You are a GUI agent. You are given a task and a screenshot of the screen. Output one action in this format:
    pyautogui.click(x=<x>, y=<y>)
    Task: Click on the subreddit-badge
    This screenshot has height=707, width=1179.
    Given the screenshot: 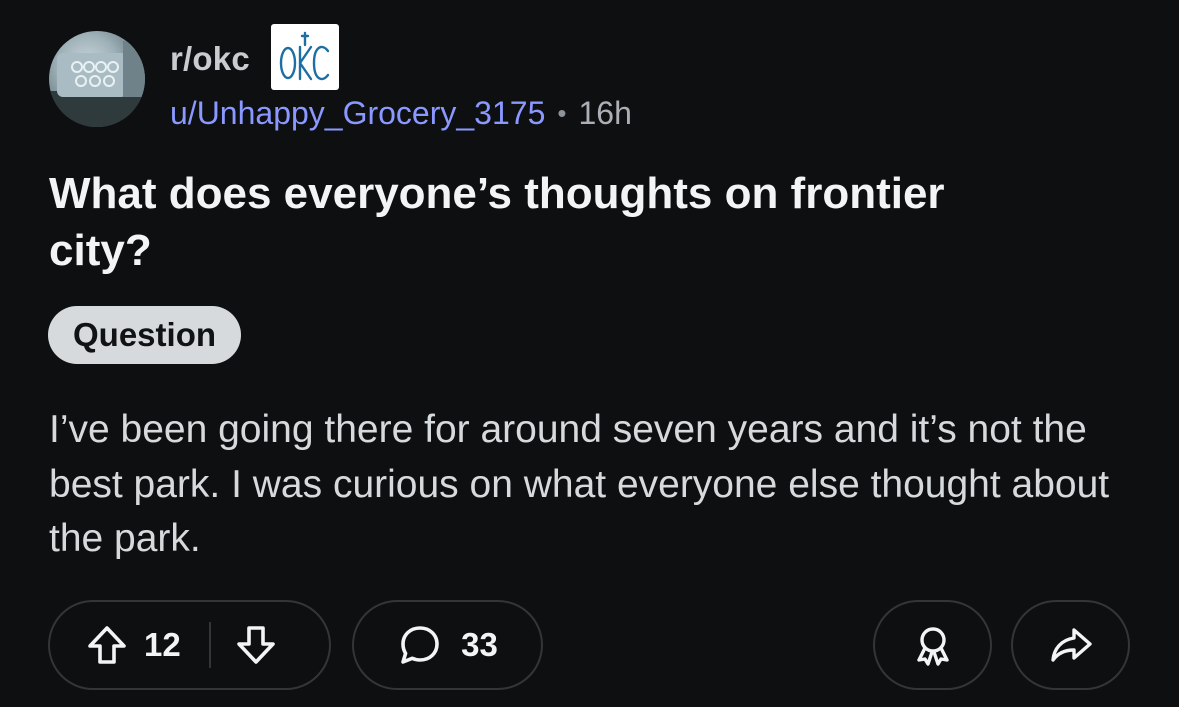 What is the action you would take?
    pyautogui.click(x=305, y=57)
    